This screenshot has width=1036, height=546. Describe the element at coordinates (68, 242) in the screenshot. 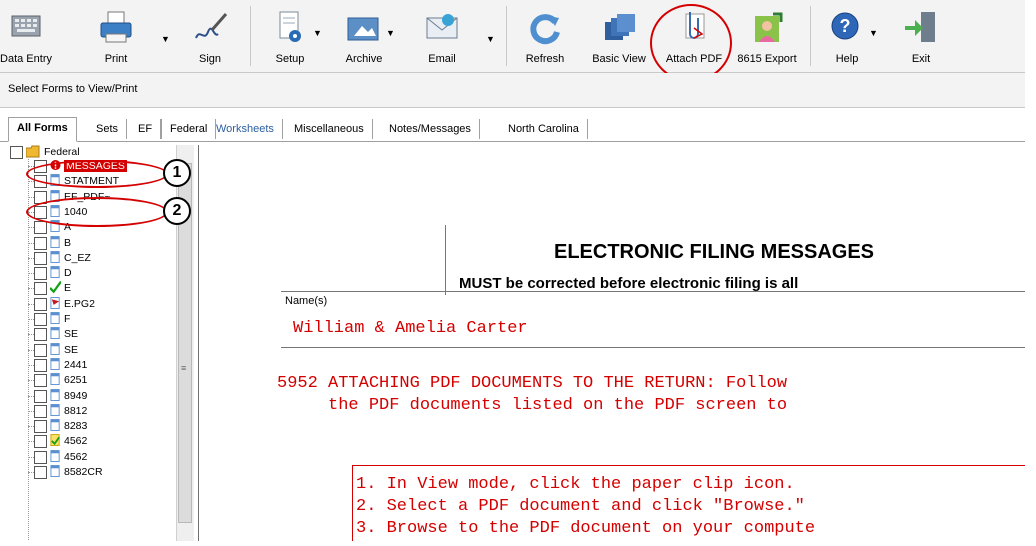

I see `tree-item-label: B` at that location.